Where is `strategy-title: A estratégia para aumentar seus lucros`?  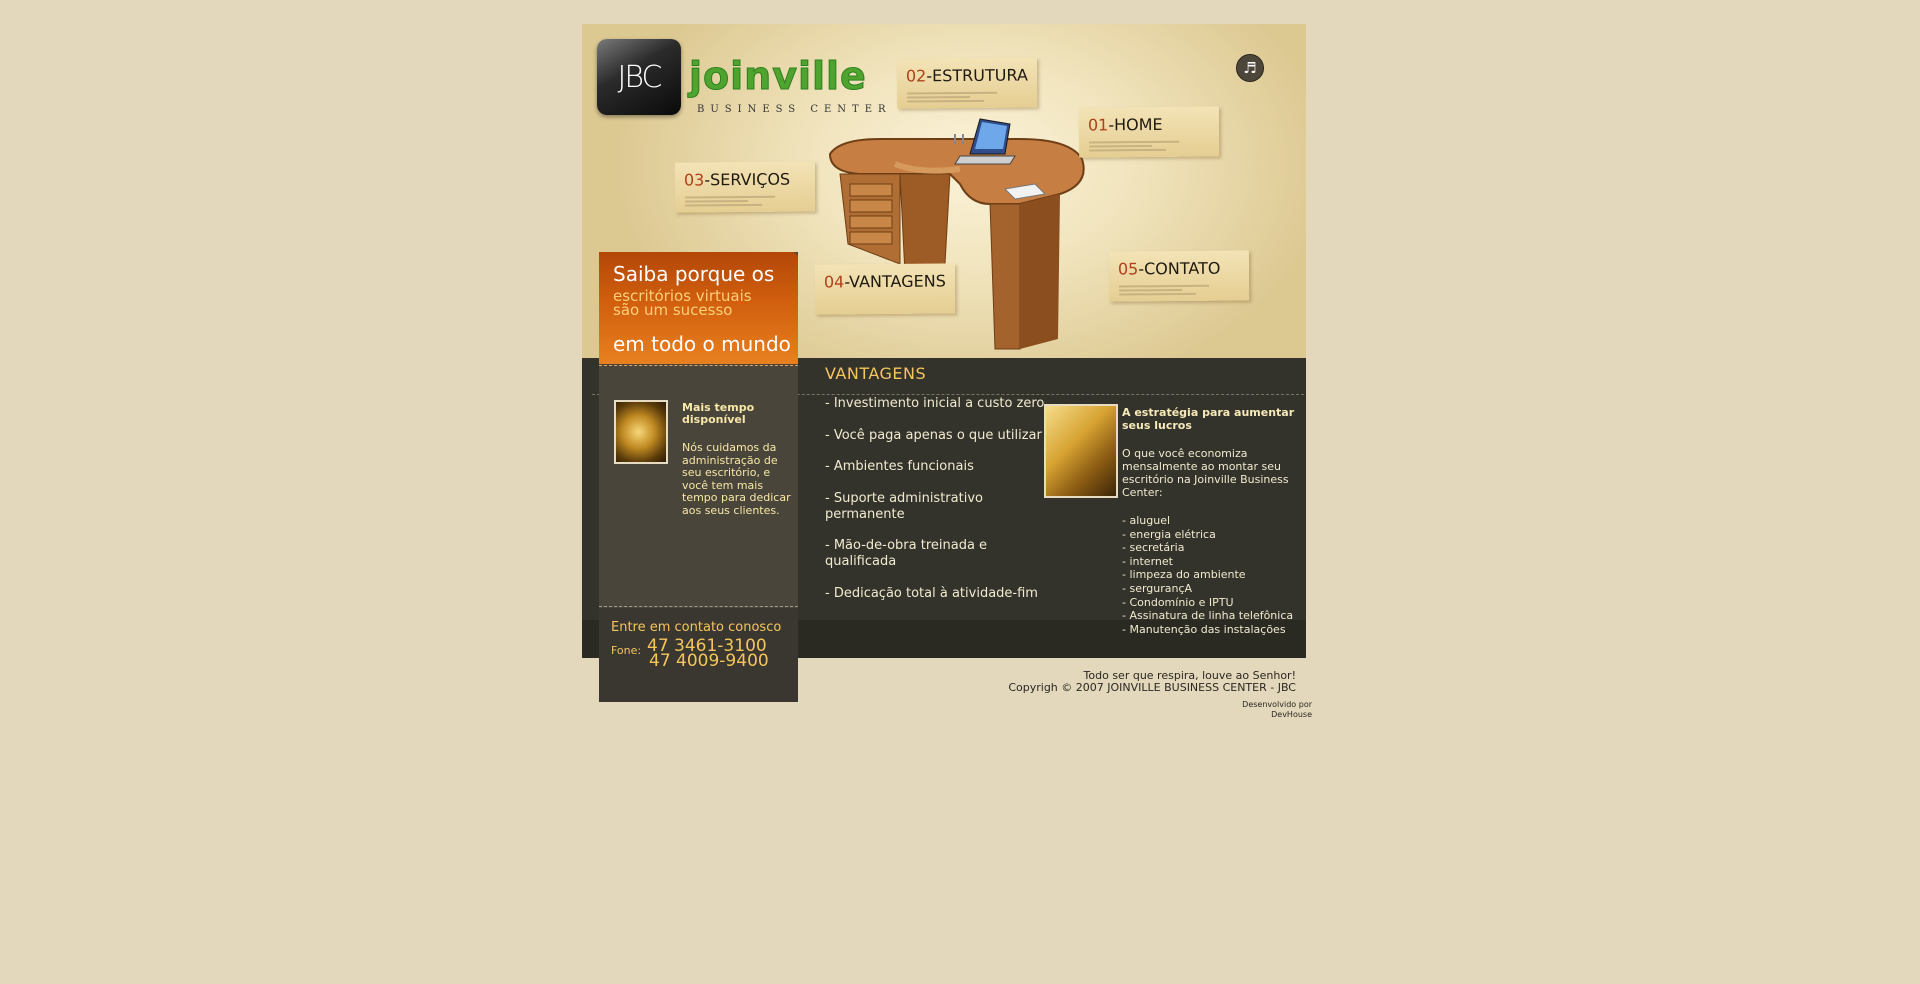
strategy-title: A estratégia para aumentar seus lucros is located at coordinates (1208, 419).